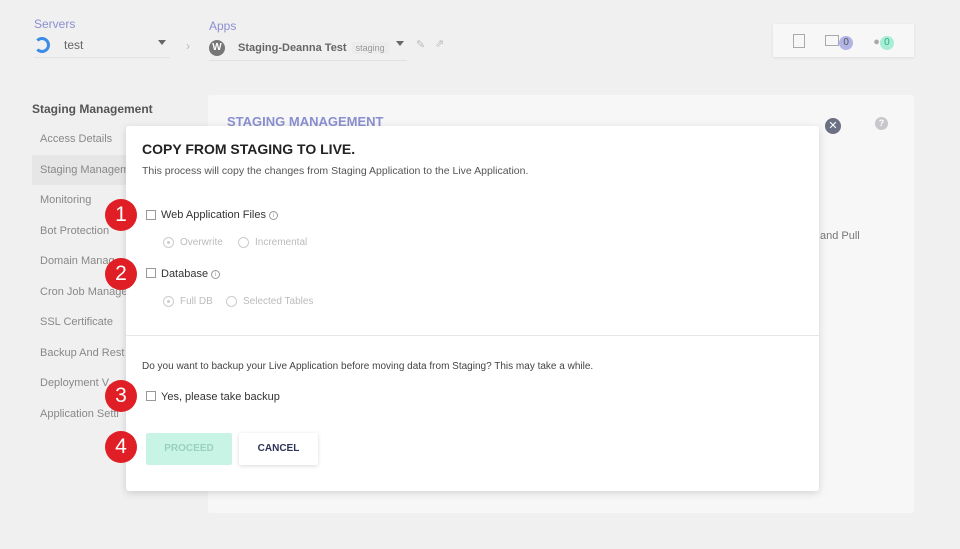 The height and width of the screenshot is (549, 960). I want to click on server-select: test, so click(102, 45).